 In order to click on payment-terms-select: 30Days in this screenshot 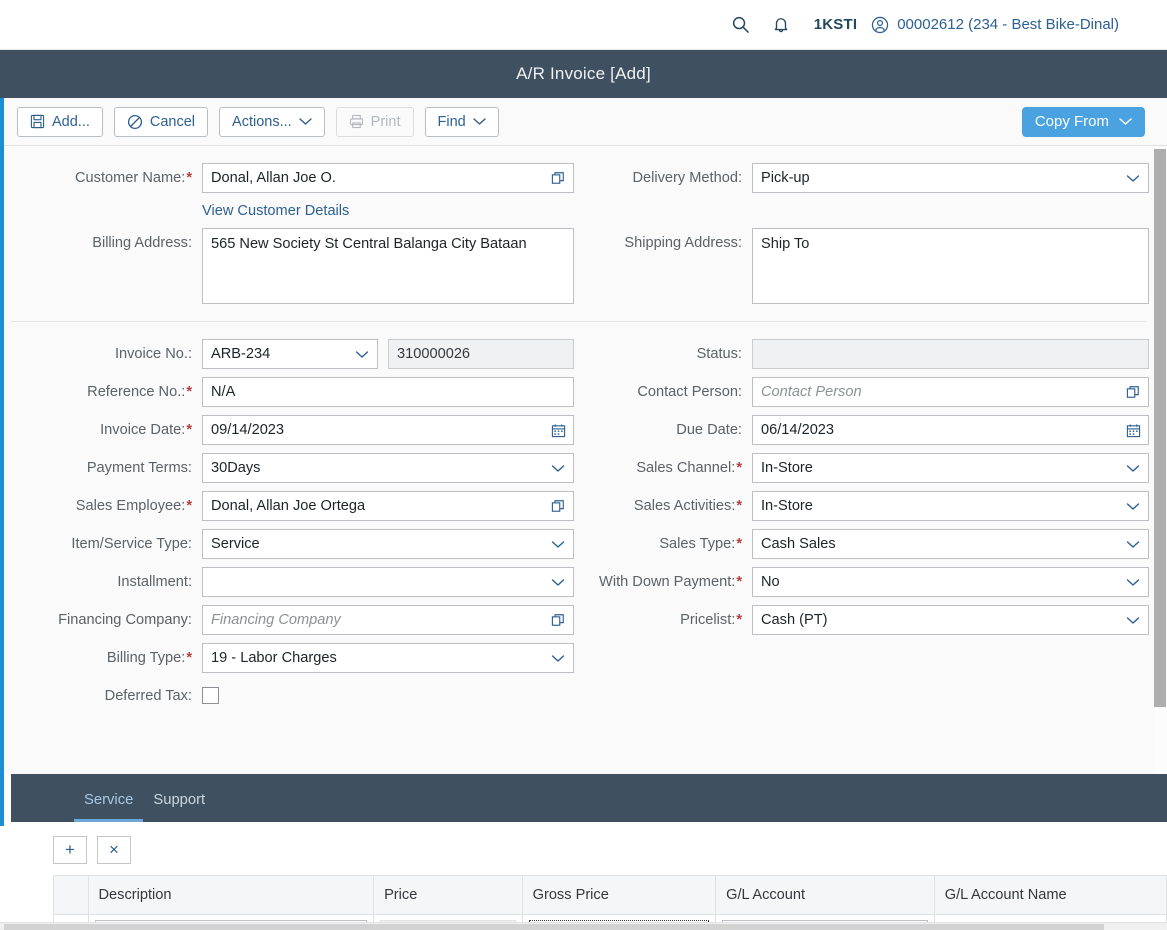, I will do `click(388, 468)`.